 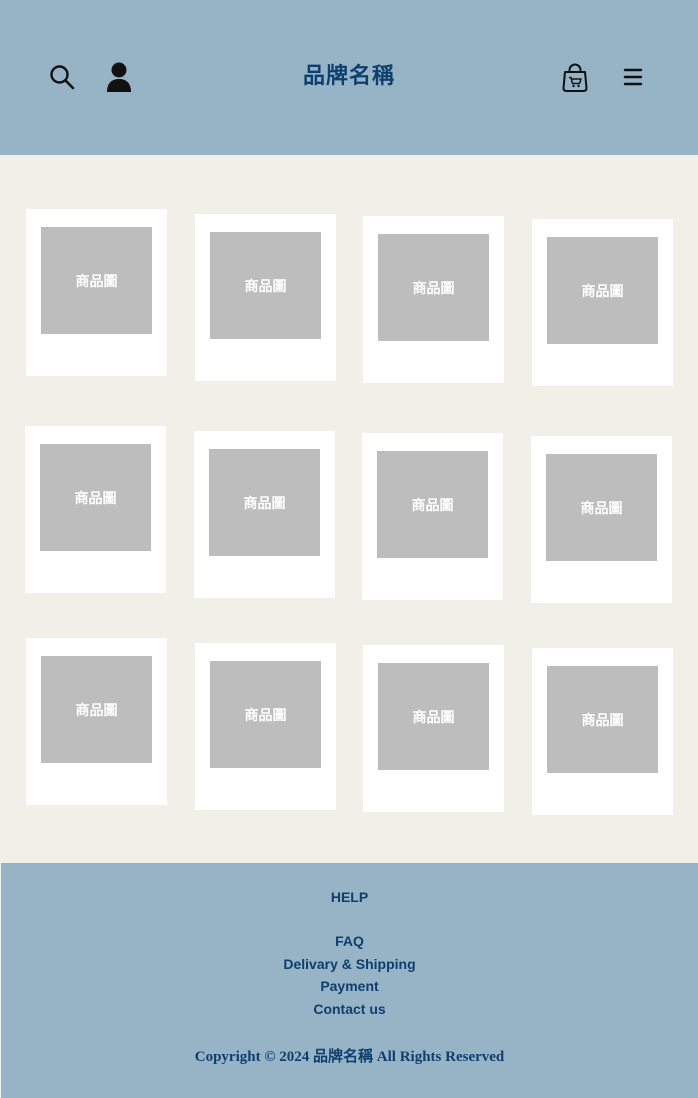 I want to click on faq-link: FAQ, so click(x=349, y=941).